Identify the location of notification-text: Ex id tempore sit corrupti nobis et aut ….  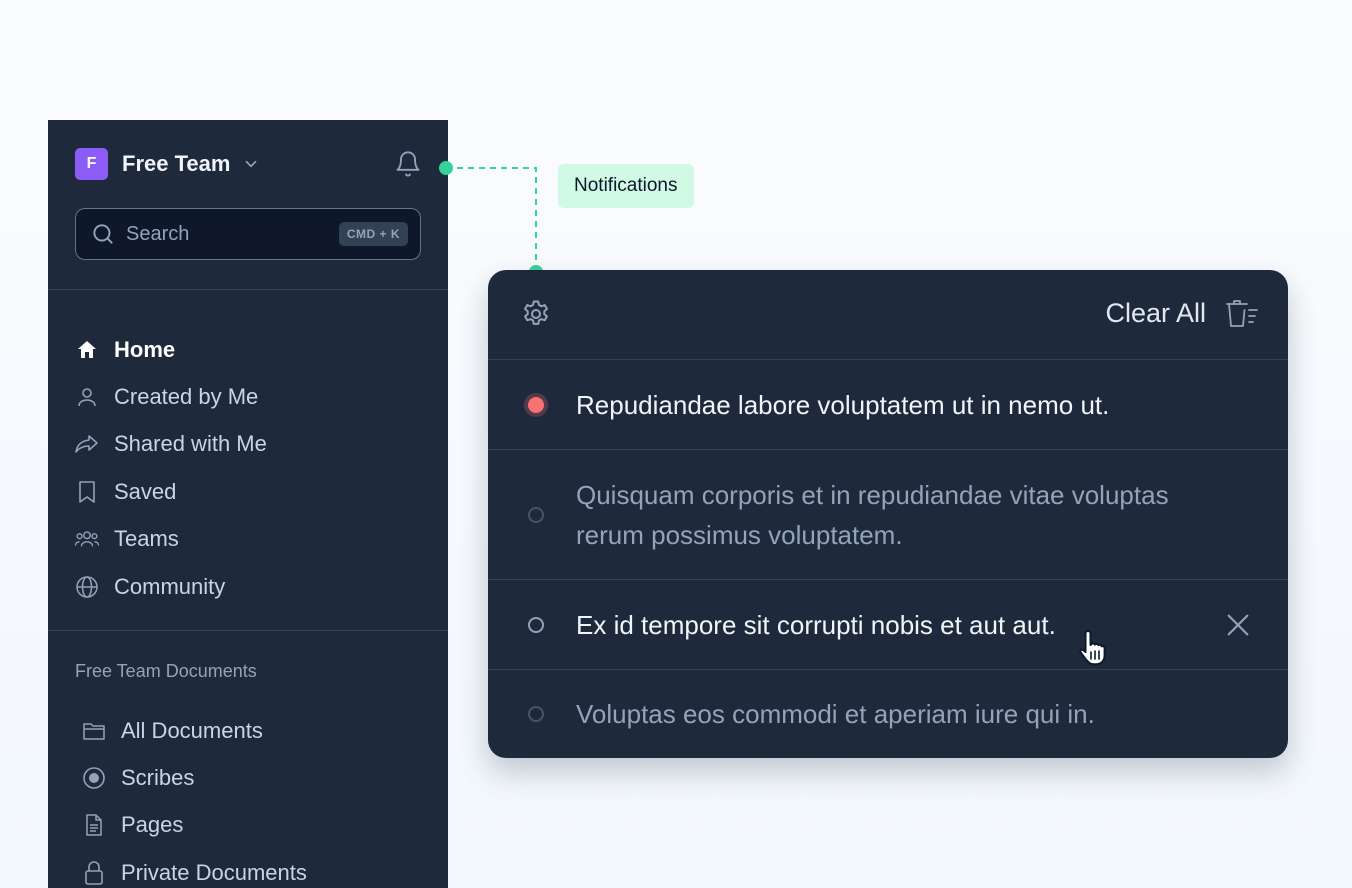
(816, 624).